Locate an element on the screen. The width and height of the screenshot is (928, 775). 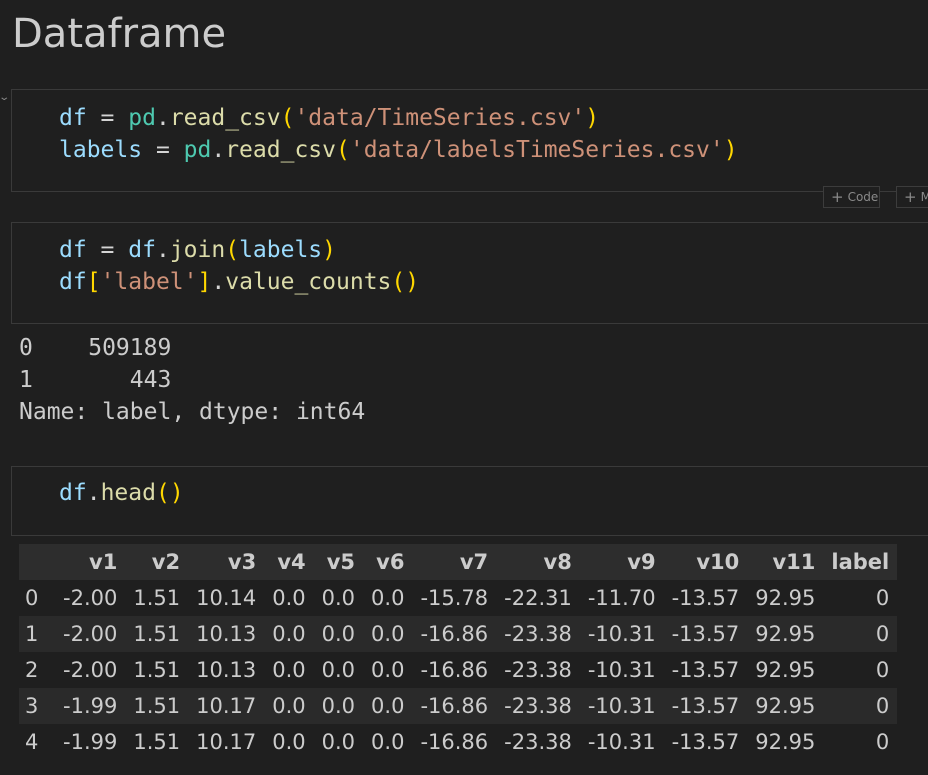
column-header: v5 is located at coordinates (341, 562).